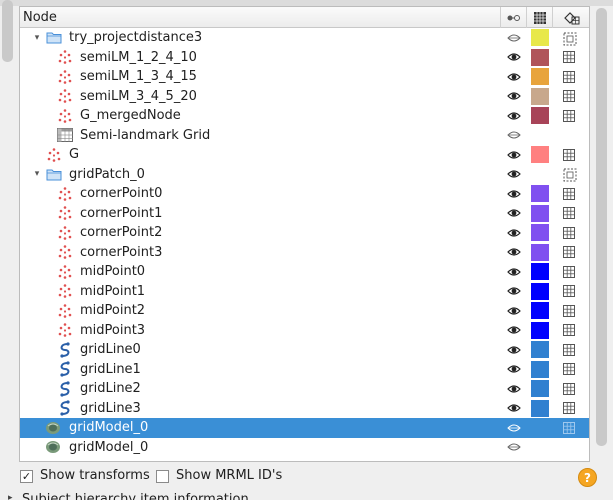  I want to click on header-color-column, so click(540, 17).